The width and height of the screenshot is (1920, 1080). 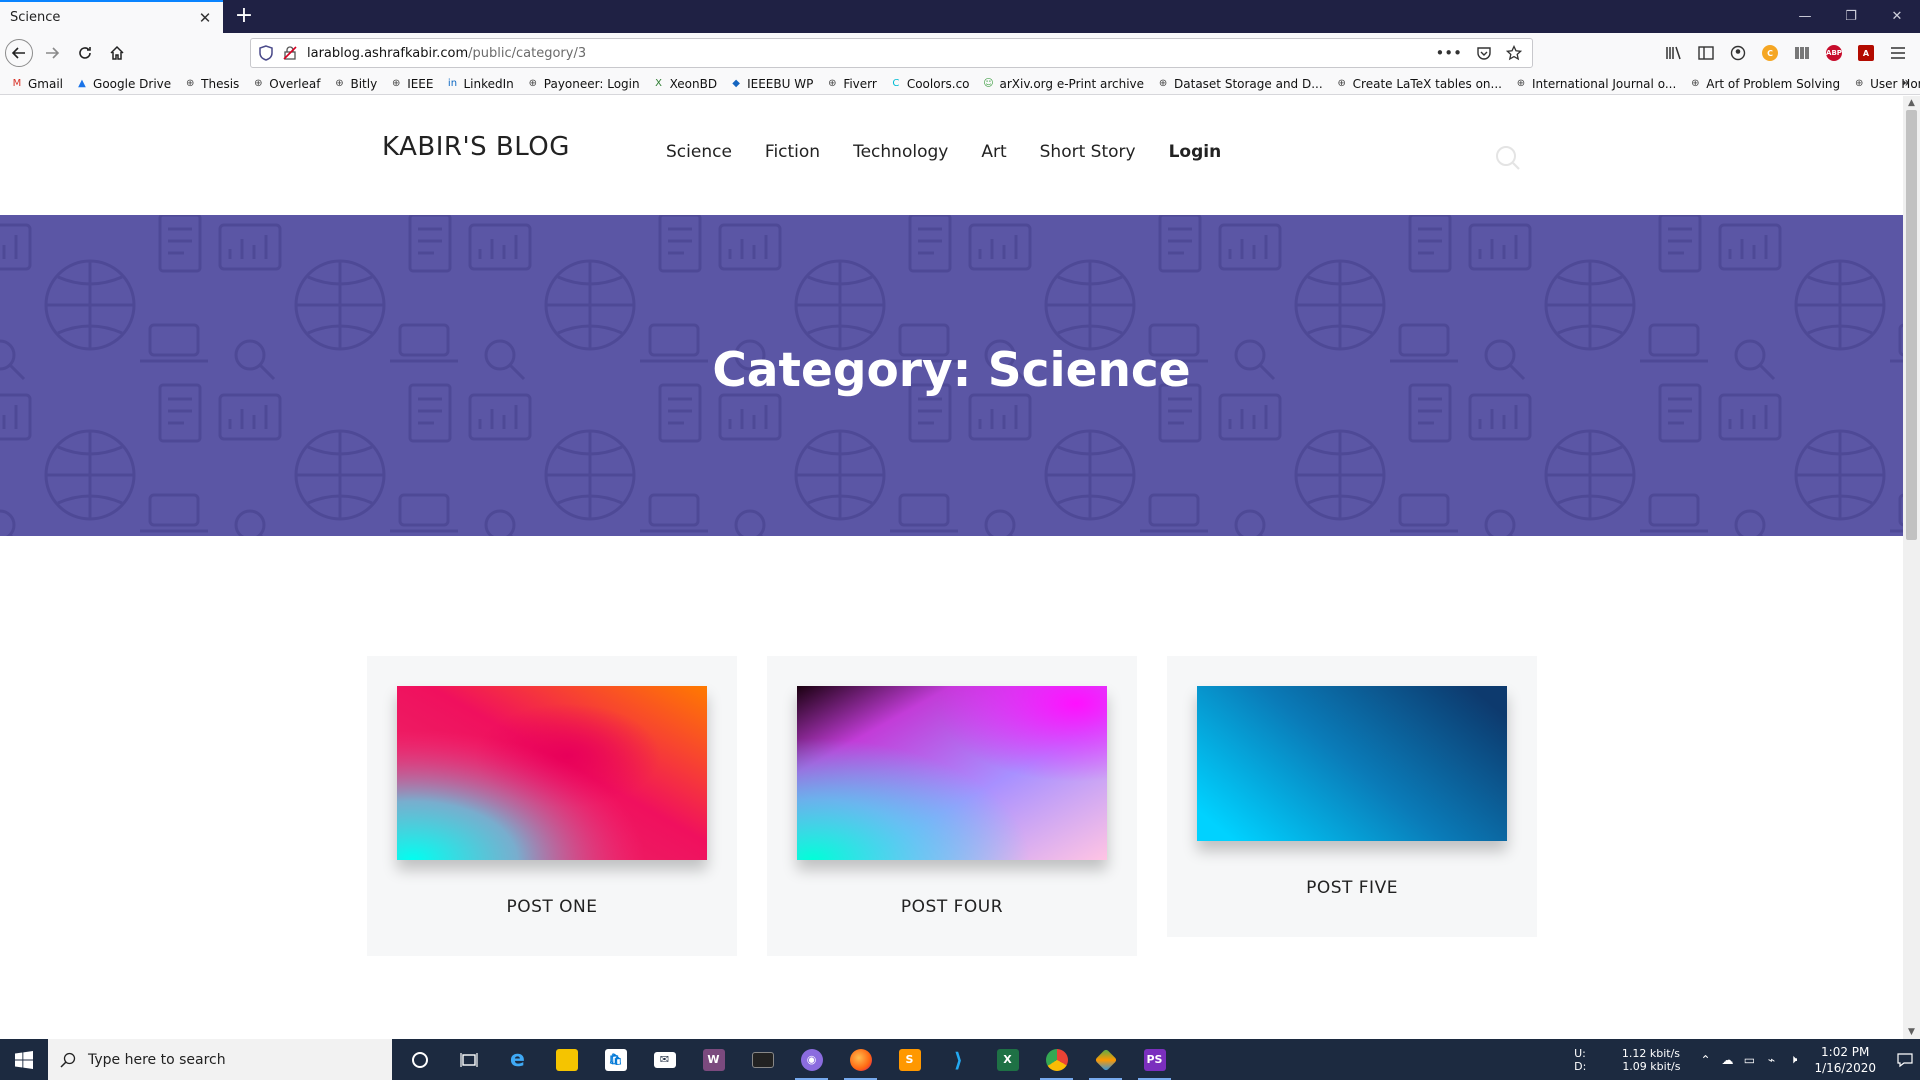 What do you see at coordinates (615, 1059) in the screenshot?
I see `taskbar-store: 🛍` at bounding box center [615, 1059].